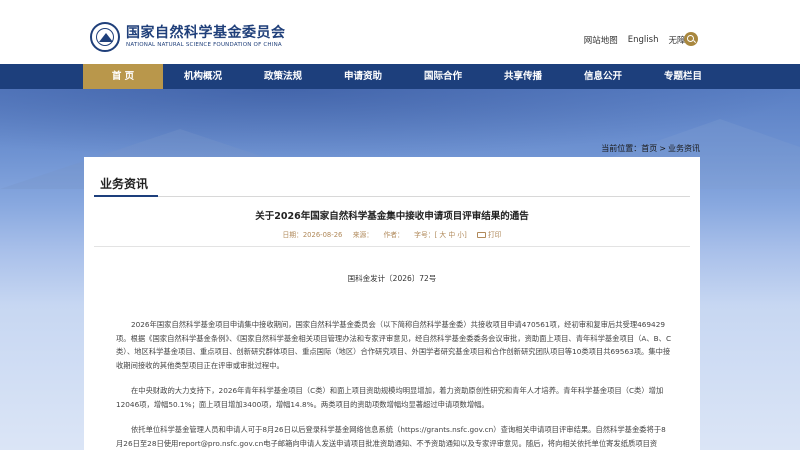 The width and height of the screenshot is (800, 450). What do you see at coordinates (603, 76) in the screenshot?
I see `nav-item-disclosure: 信息公开` at bounding box center [603, 76].